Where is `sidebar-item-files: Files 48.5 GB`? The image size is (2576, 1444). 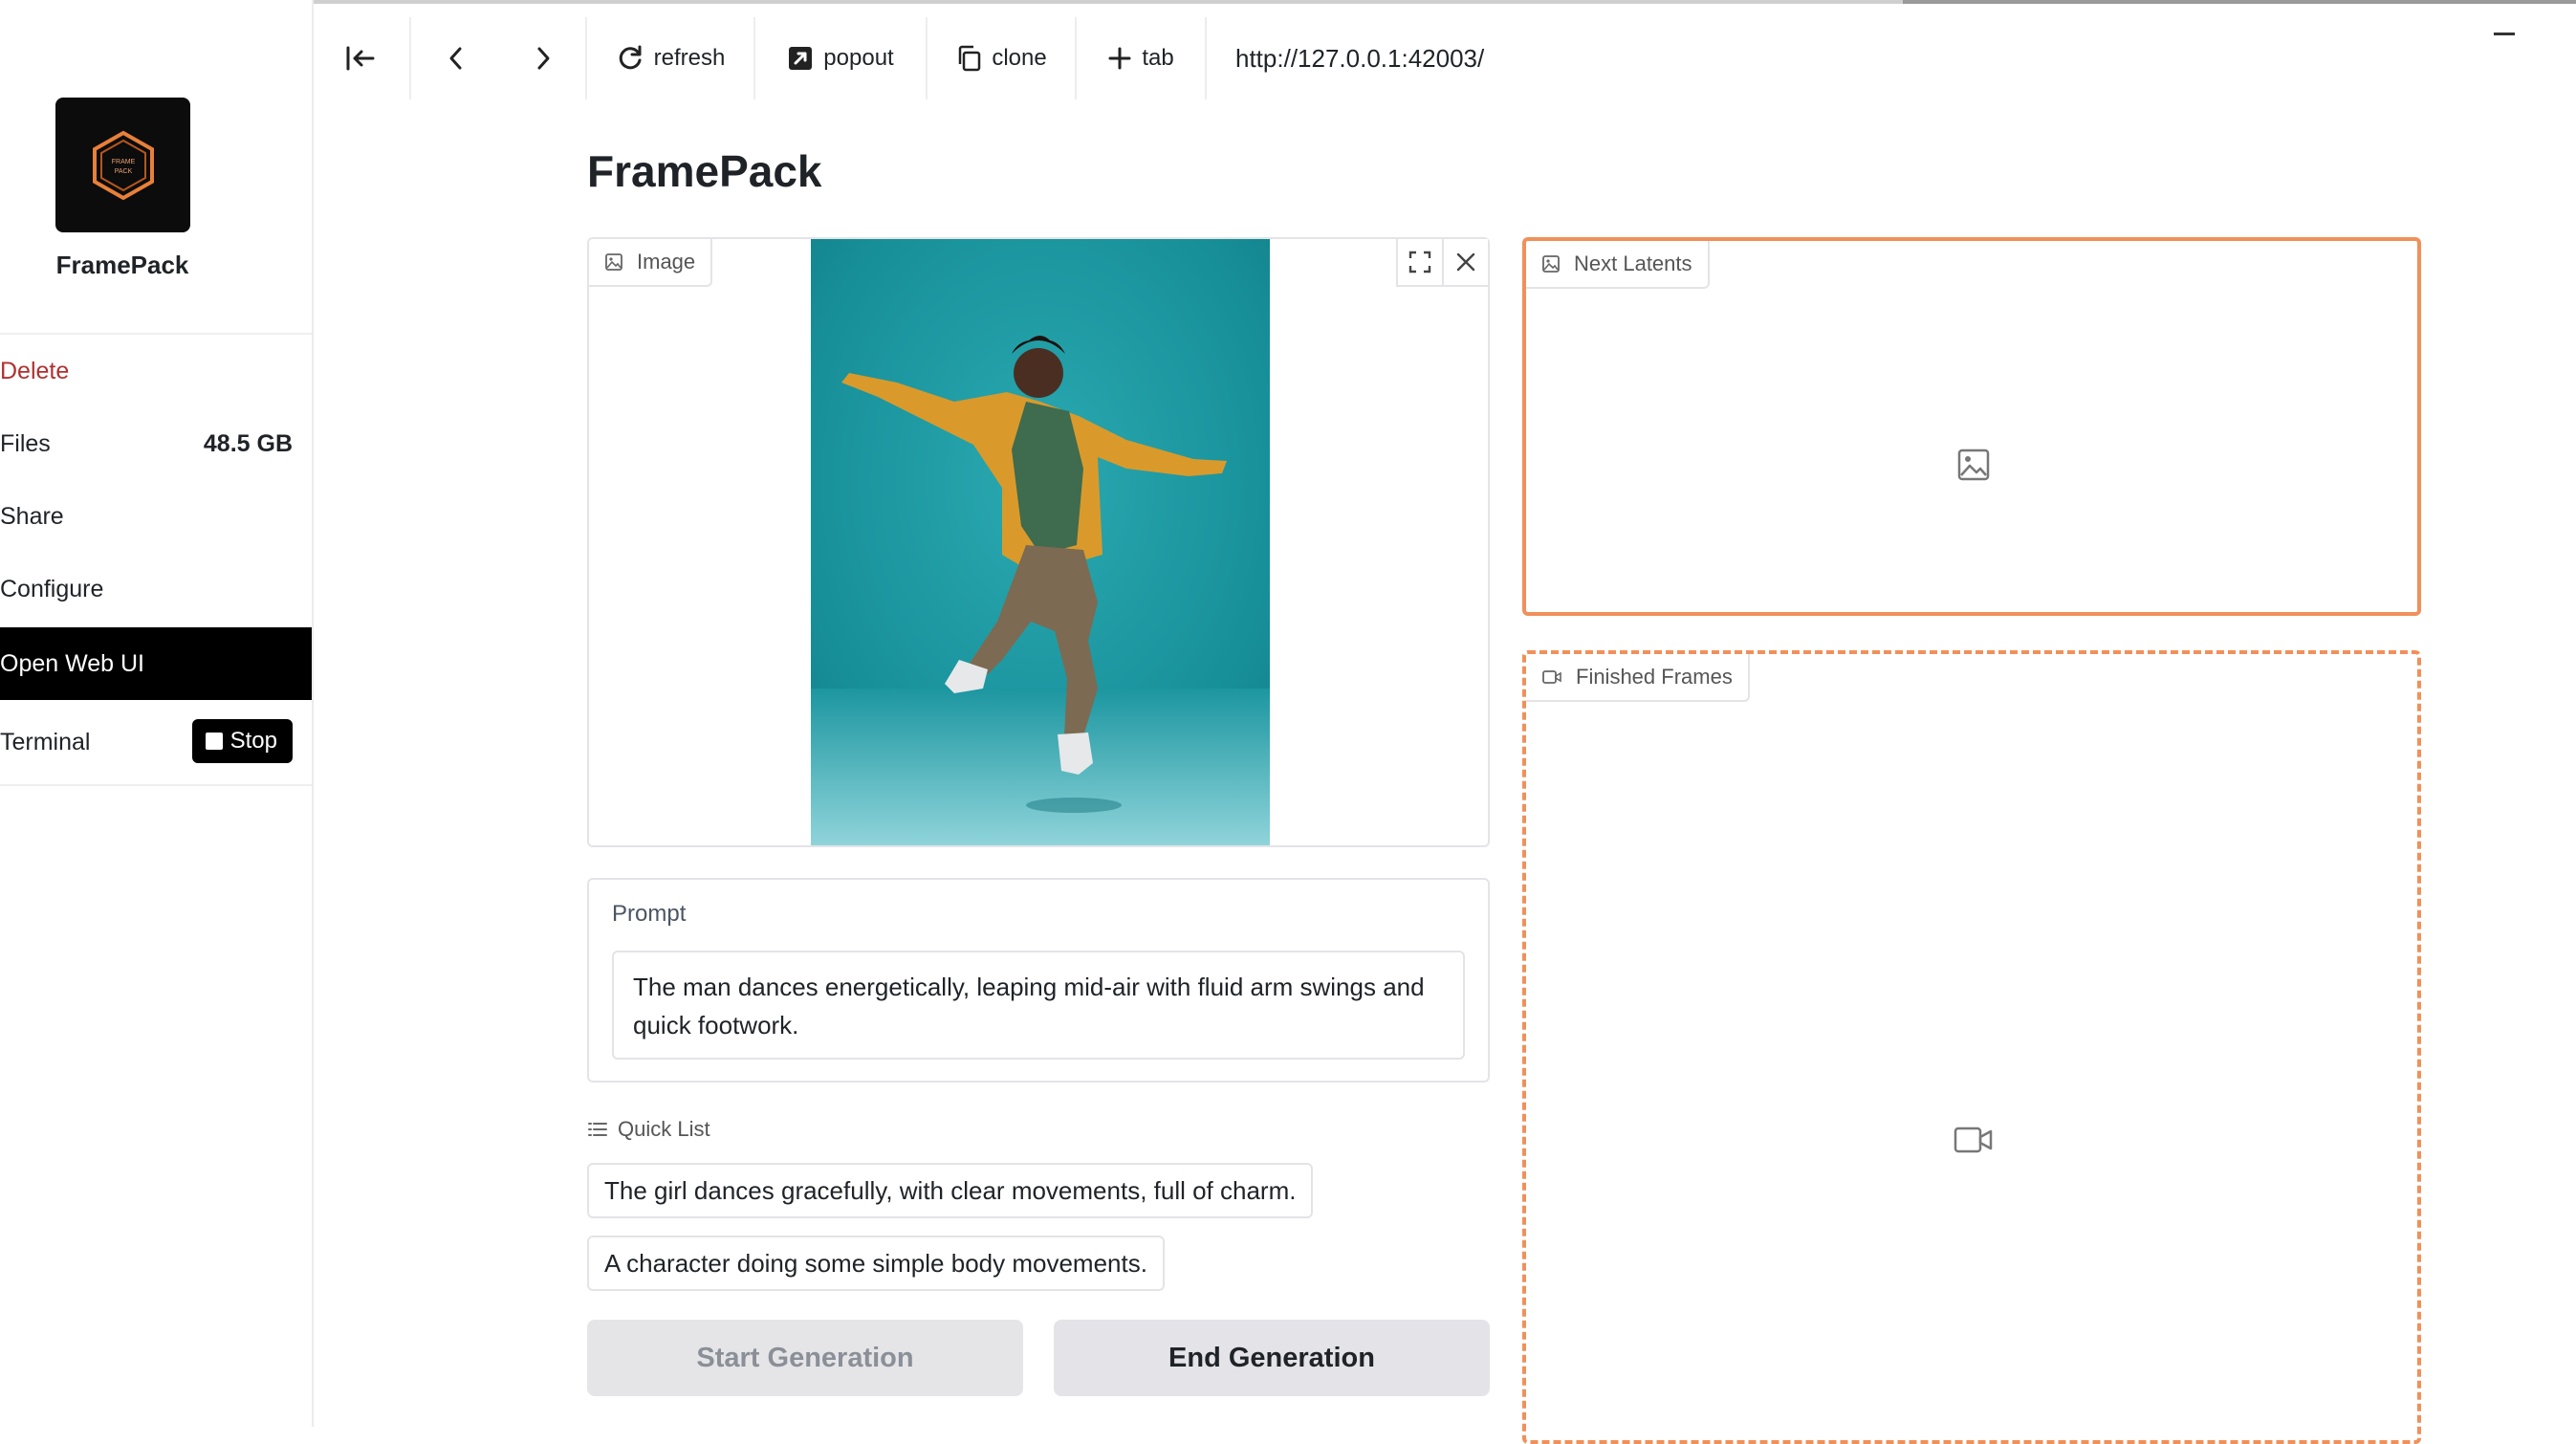 sidebar-item-files: Files 48.5 GB is located at coordinates (156, 443).